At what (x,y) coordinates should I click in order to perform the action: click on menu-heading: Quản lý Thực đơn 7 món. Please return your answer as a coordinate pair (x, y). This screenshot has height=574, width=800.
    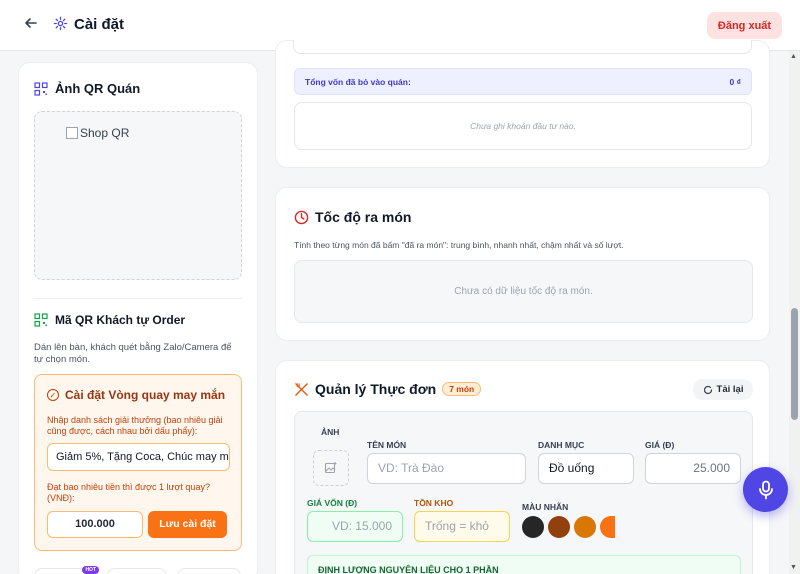
    Looking at the image, I should click on (388, 389).